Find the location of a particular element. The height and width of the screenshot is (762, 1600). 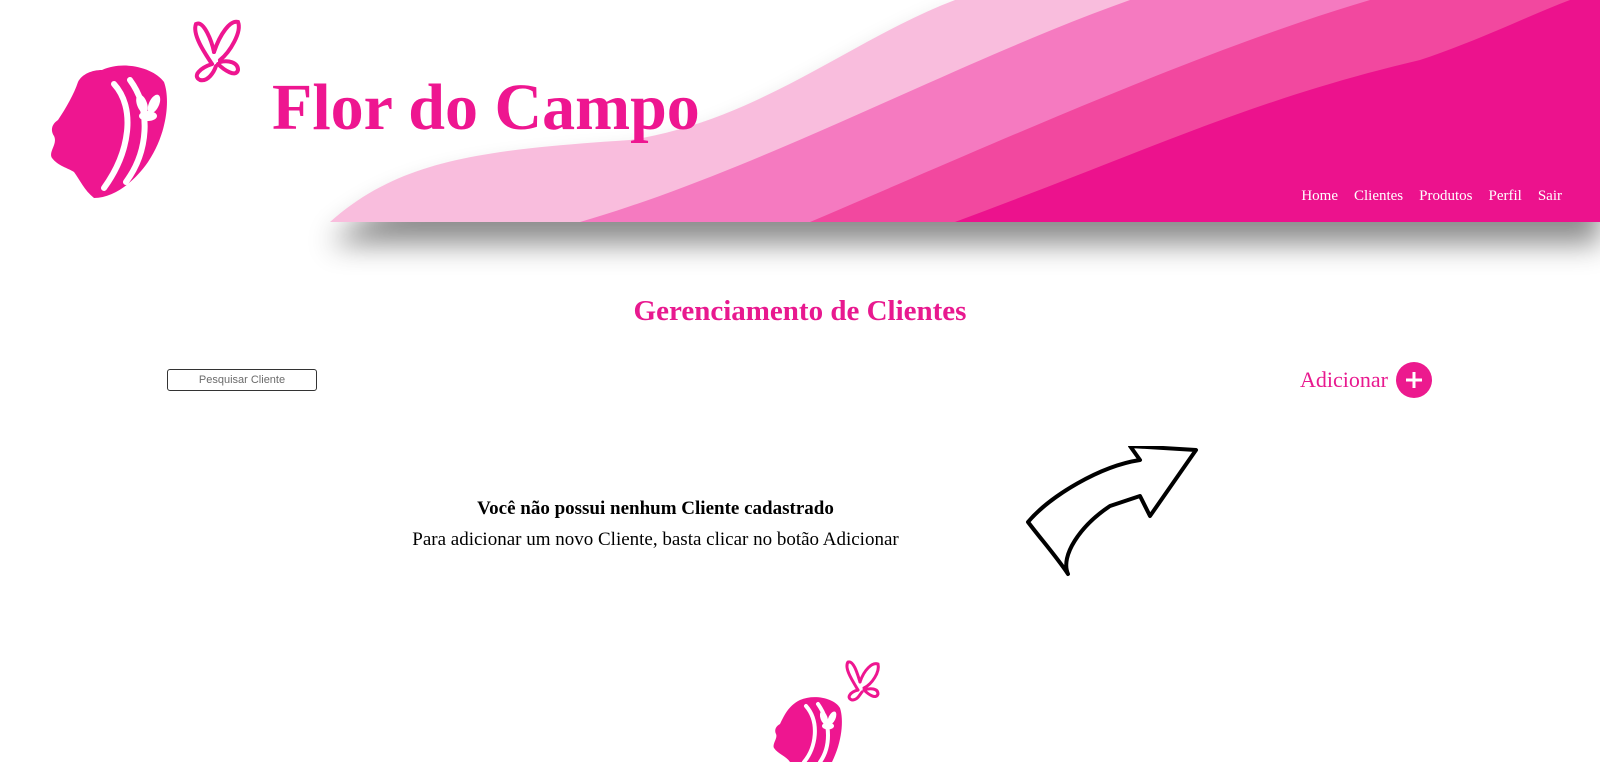

site-title: Flor do Campo is located at coordinates (486, 107).